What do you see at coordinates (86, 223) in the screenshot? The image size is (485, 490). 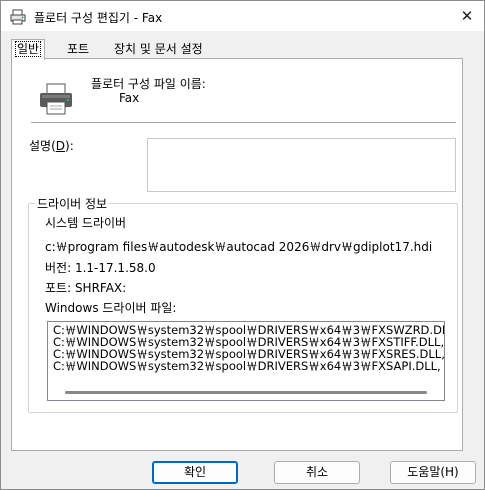 I see `system-driver-label: 시스템 드라이버` at bounding box center [86, 223].